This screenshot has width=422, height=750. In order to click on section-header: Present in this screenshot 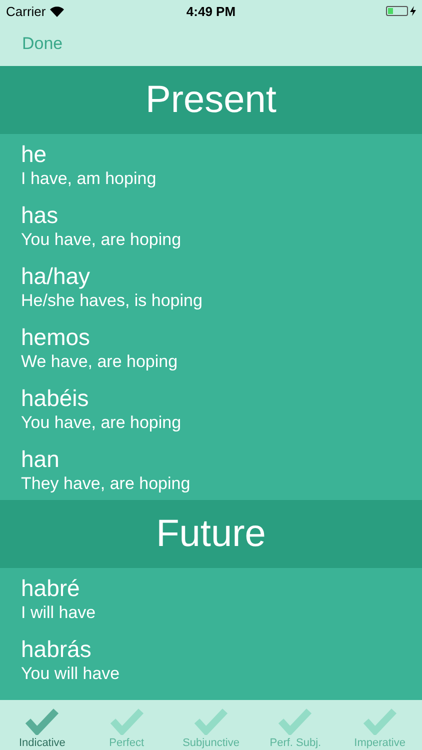, I will do `click(211, 100)`.